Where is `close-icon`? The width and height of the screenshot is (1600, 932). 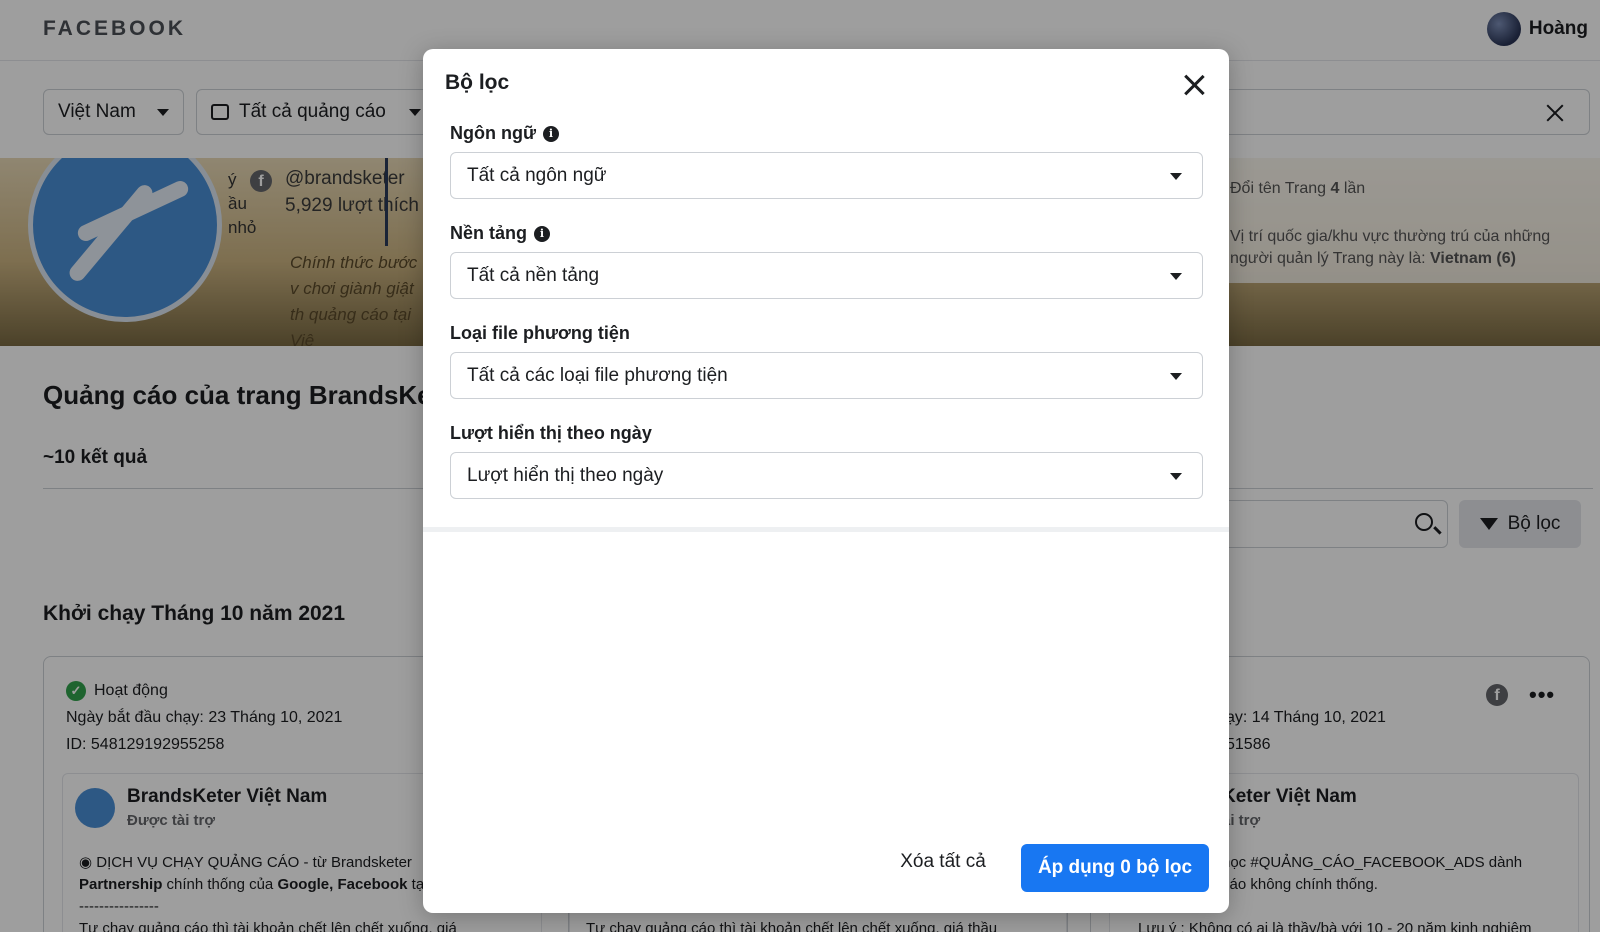
close-icon is located at coordinates (1194, 85).